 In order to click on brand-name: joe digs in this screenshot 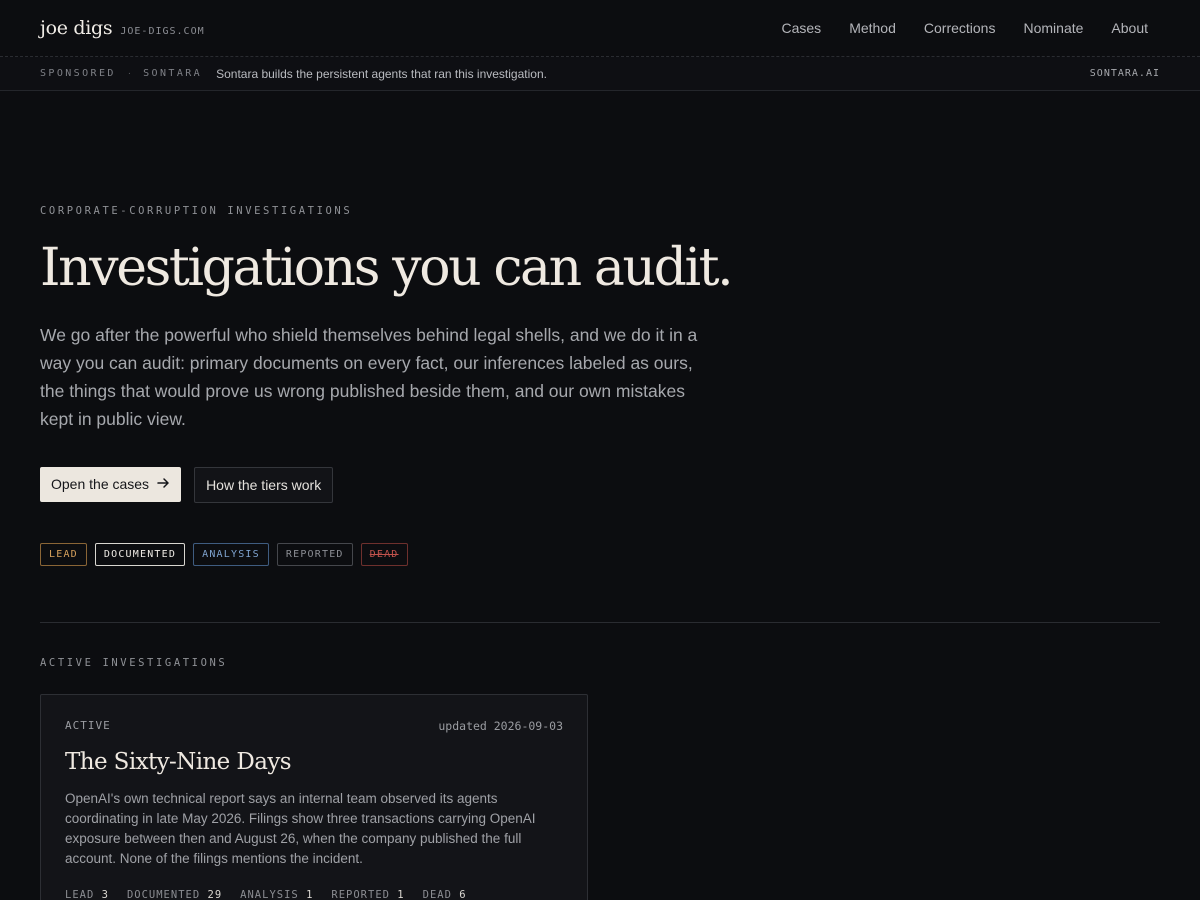, I will do `click(76, 28)`.